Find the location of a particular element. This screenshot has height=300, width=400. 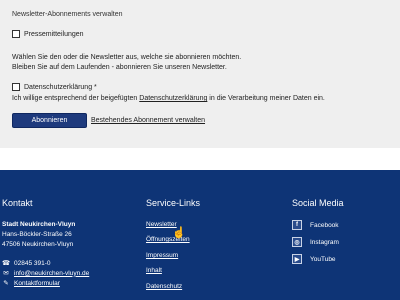

newsletter-option-row: Pressemitteilungen is located at coordinates (48, 34).